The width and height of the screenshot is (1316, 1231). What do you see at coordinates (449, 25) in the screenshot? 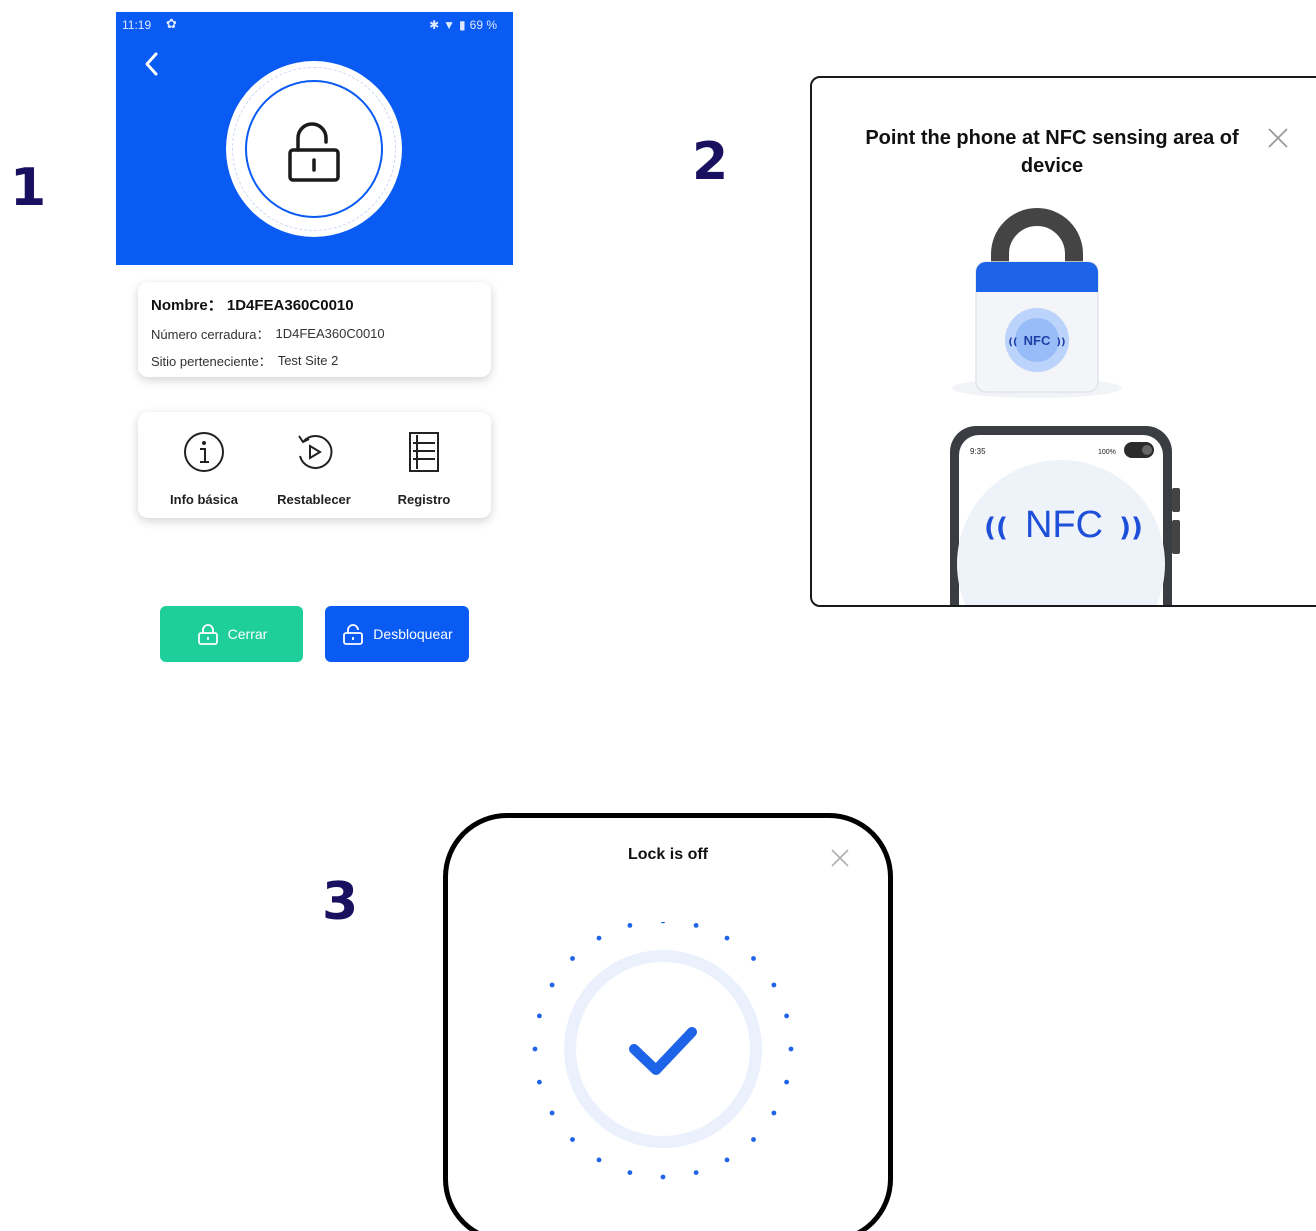
I see `wifi-icon: ▼` at bounding box center [449, 25].